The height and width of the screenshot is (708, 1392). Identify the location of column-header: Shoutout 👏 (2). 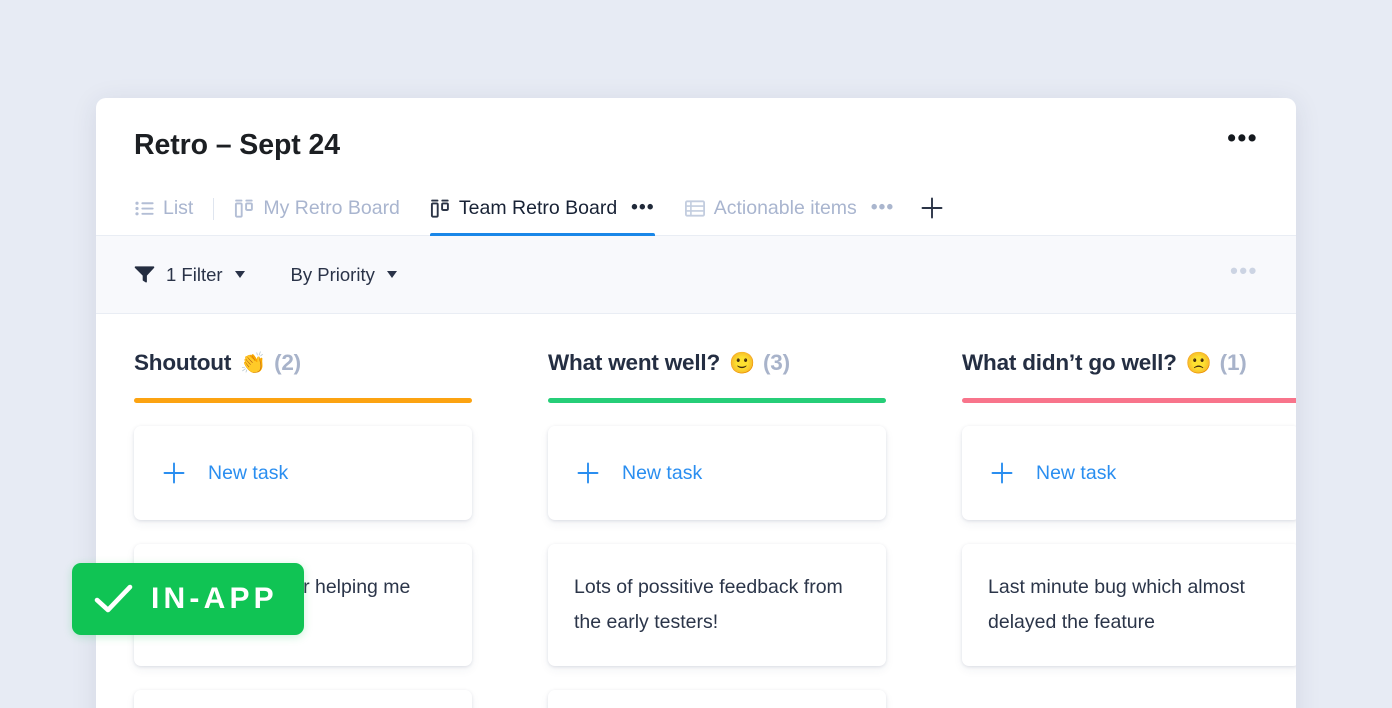
(303, 363).